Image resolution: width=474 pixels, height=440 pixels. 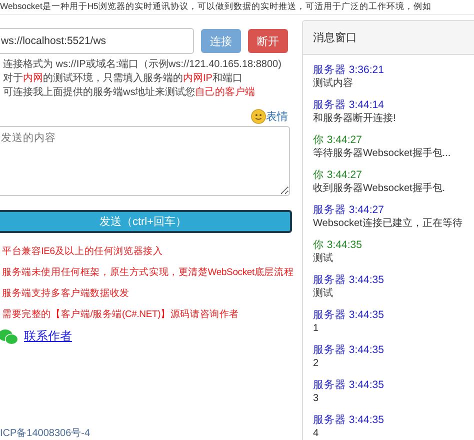 What do you see at coordinates (97, 41) in the screenshot?
I see `url-field: ws://localhost:5521/ws` at bounding box center [97, 41].